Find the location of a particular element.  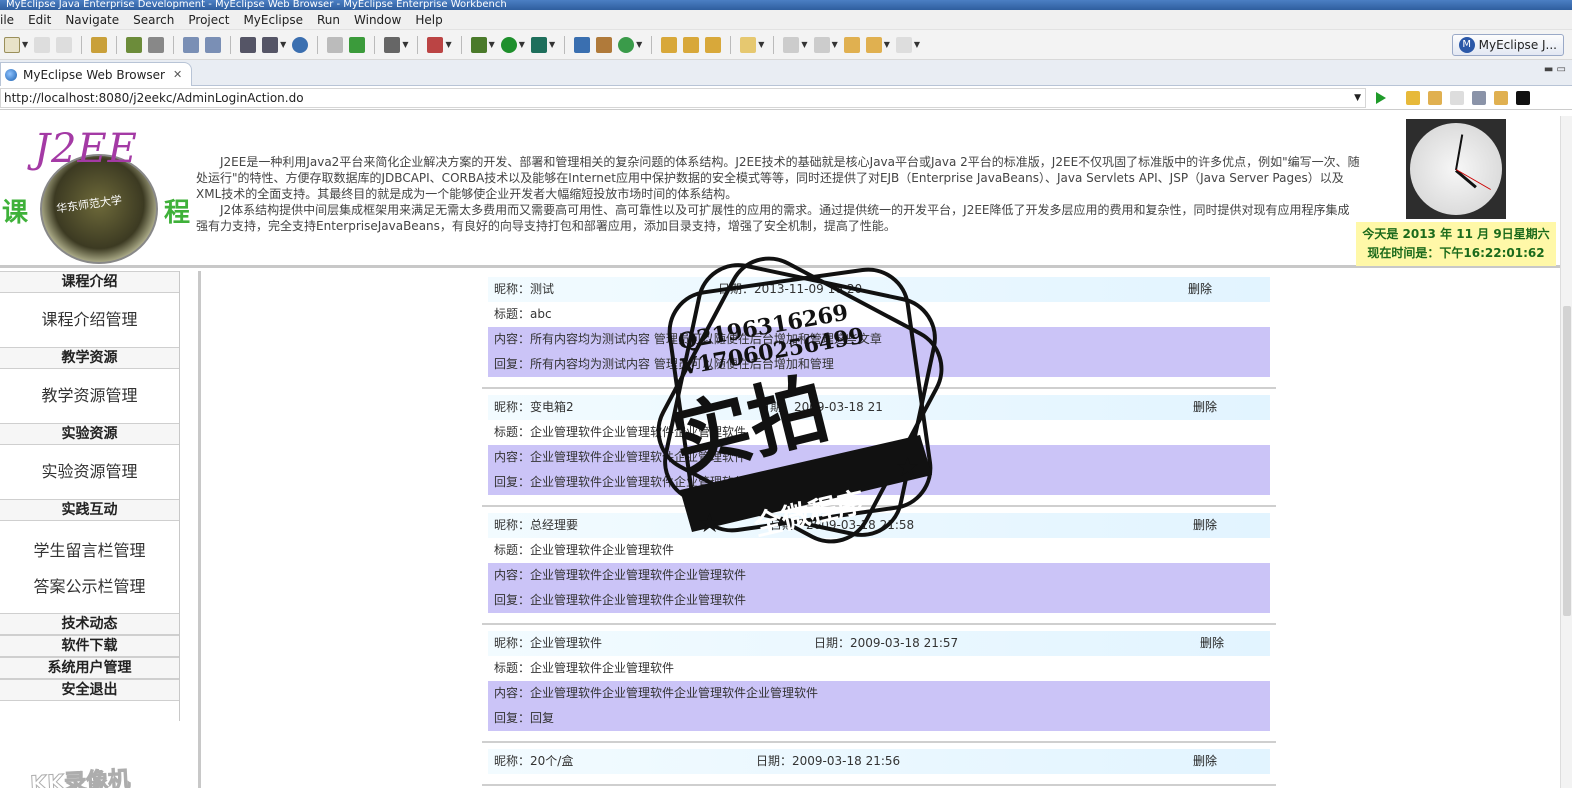

prev-annotation-icon is located at coordinates (821, 44).